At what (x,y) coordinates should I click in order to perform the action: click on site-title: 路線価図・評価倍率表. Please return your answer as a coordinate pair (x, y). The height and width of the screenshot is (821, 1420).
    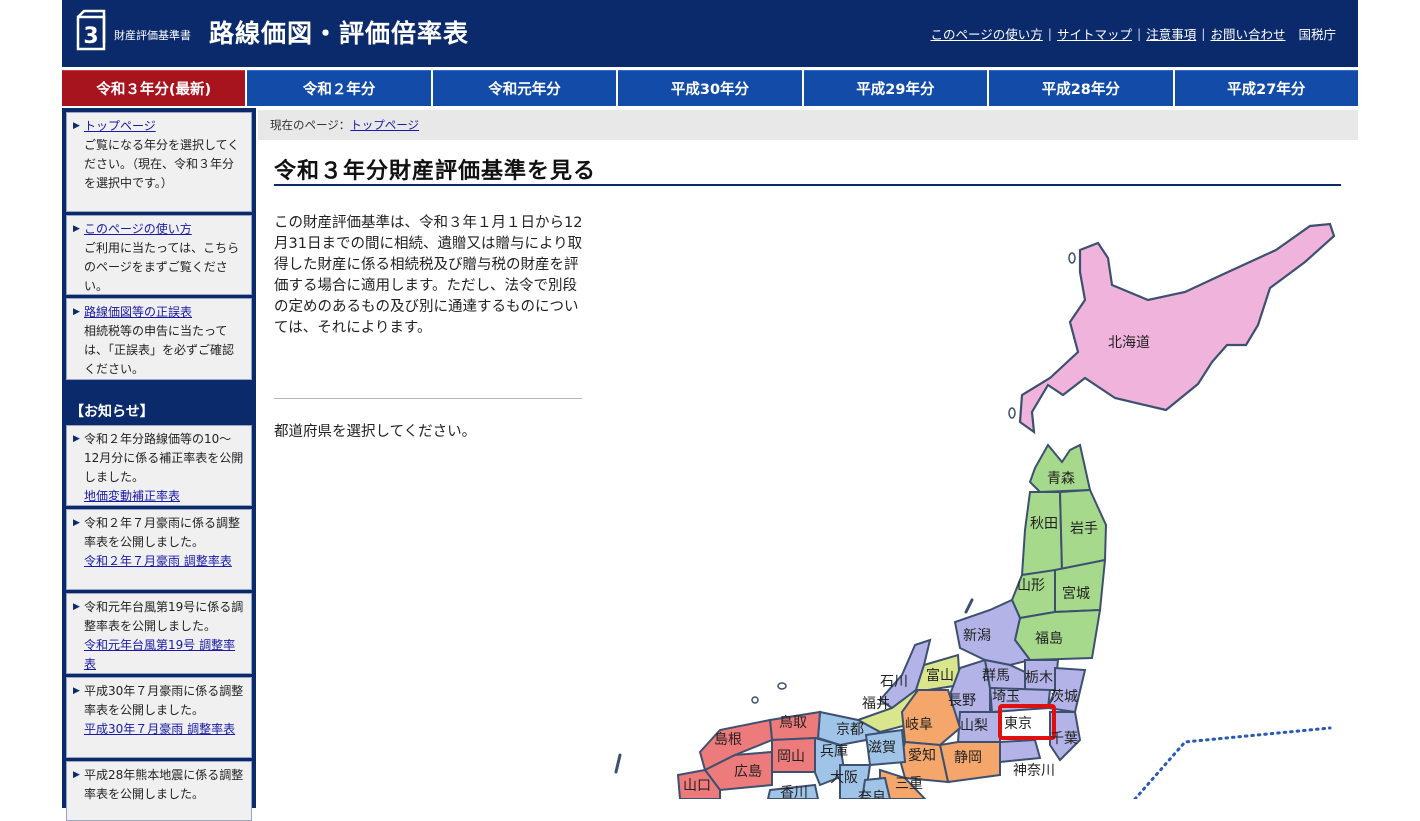
    Looking at the image, I should click on (339, 32).